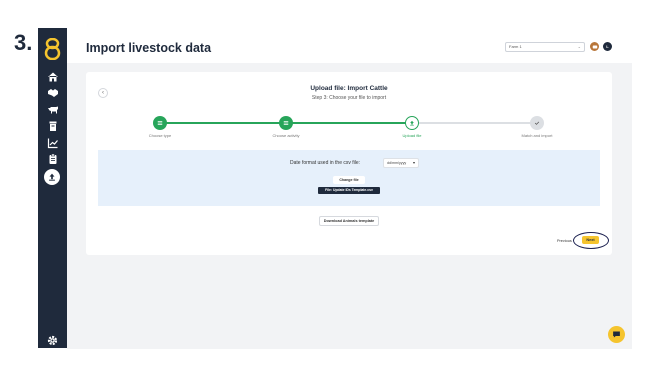  What do you see at coordinates (474, 123) in the screenshot?
I see `stepper-line-pending` at bounding box center [474, 123].